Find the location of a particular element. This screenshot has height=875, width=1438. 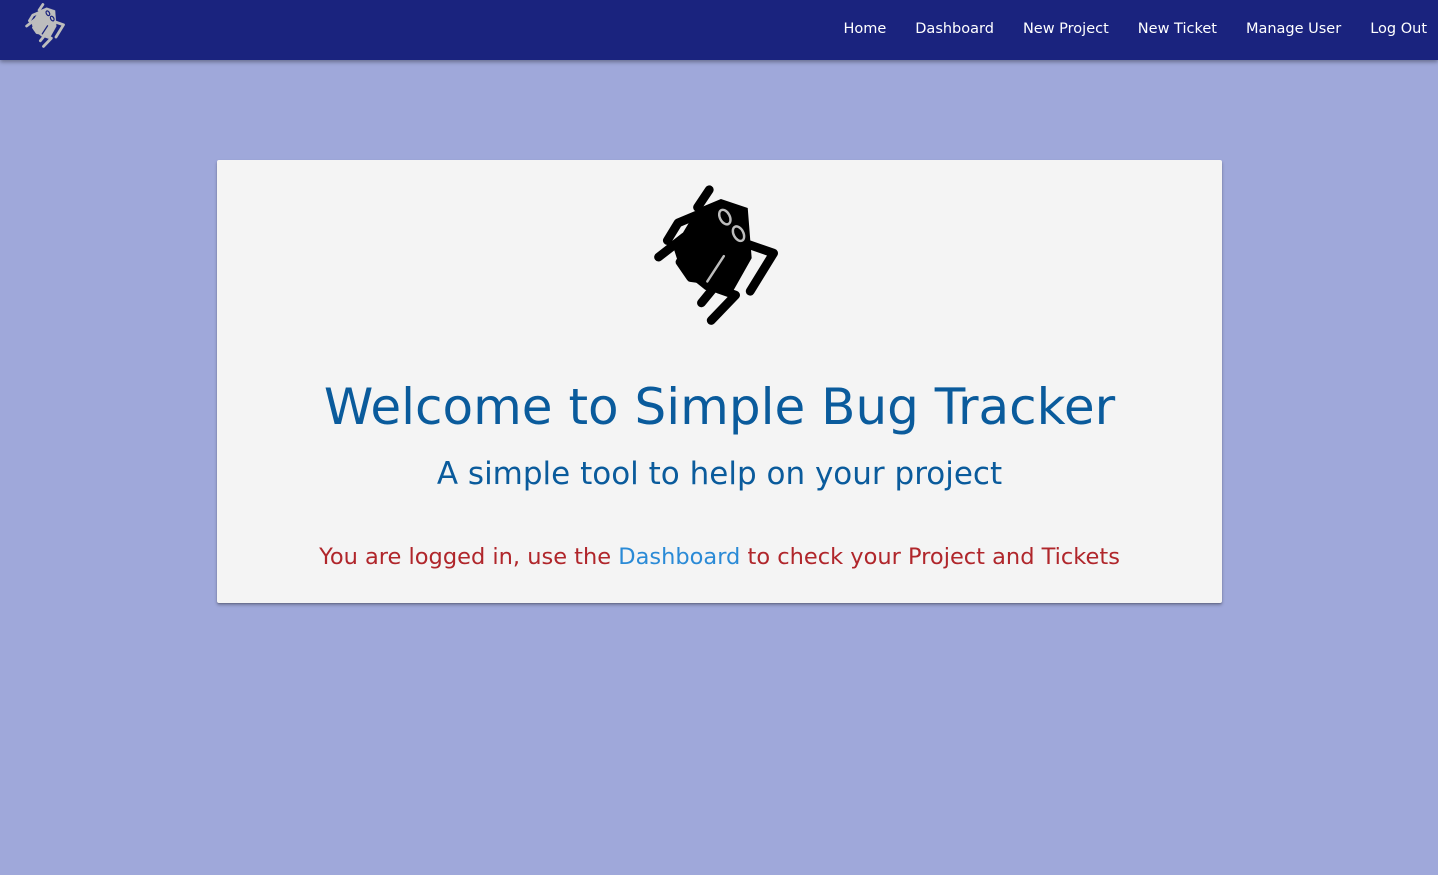

nav-link-log-out: Log Out is located at coordinates (1398, 29).